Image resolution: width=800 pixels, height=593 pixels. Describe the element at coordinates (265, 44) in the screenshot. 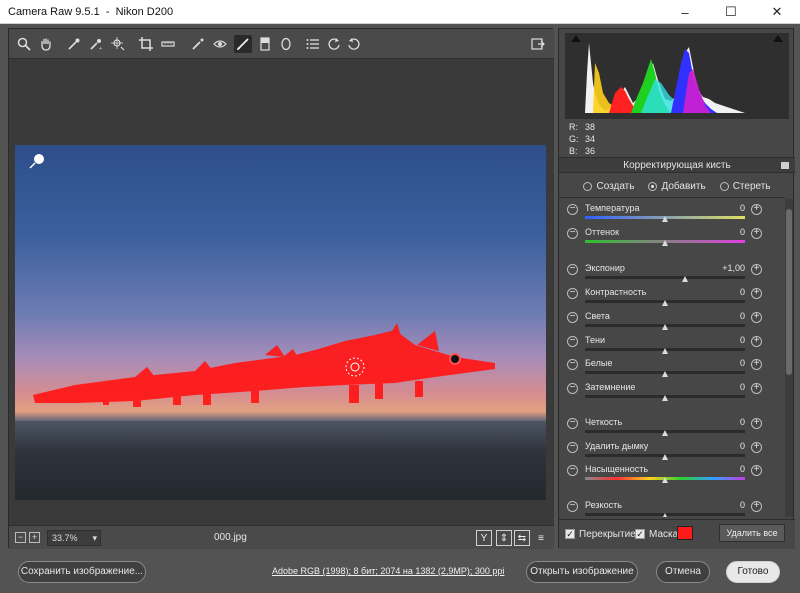

I see `graduated-filter-icon` at that location.